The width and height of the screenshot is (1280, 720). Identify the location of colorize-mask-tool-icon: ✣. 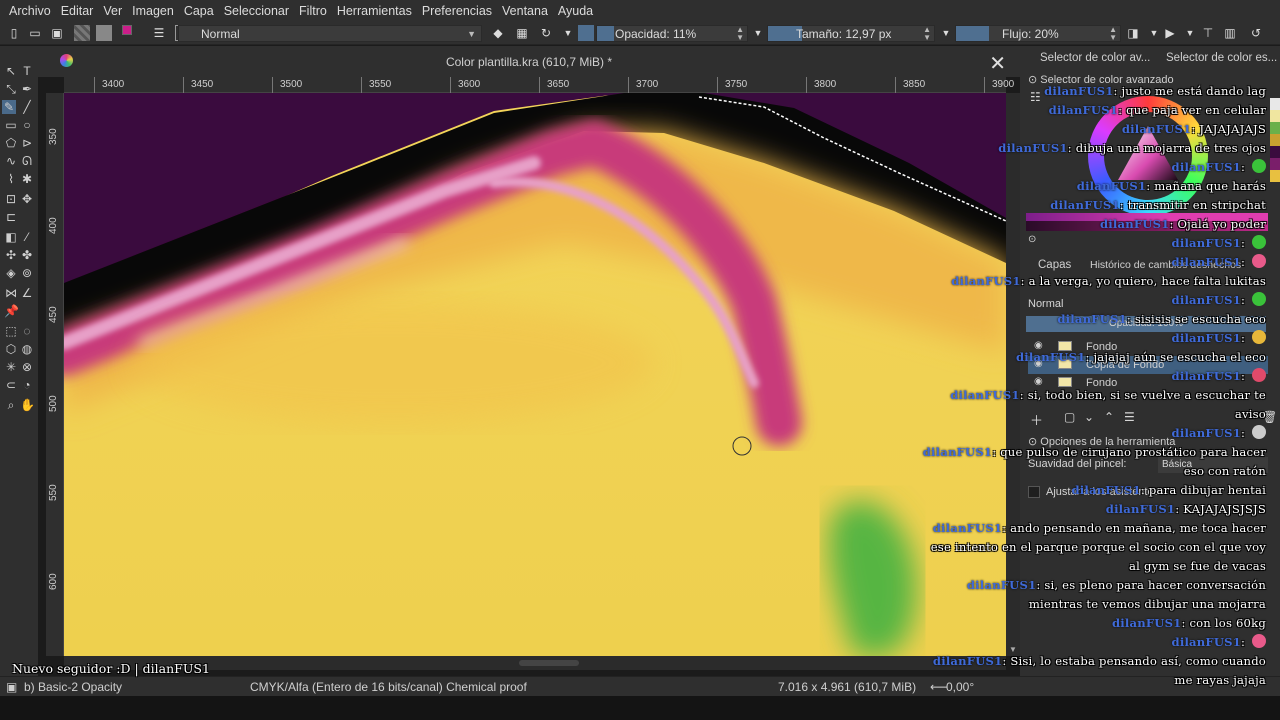
(11, 255).